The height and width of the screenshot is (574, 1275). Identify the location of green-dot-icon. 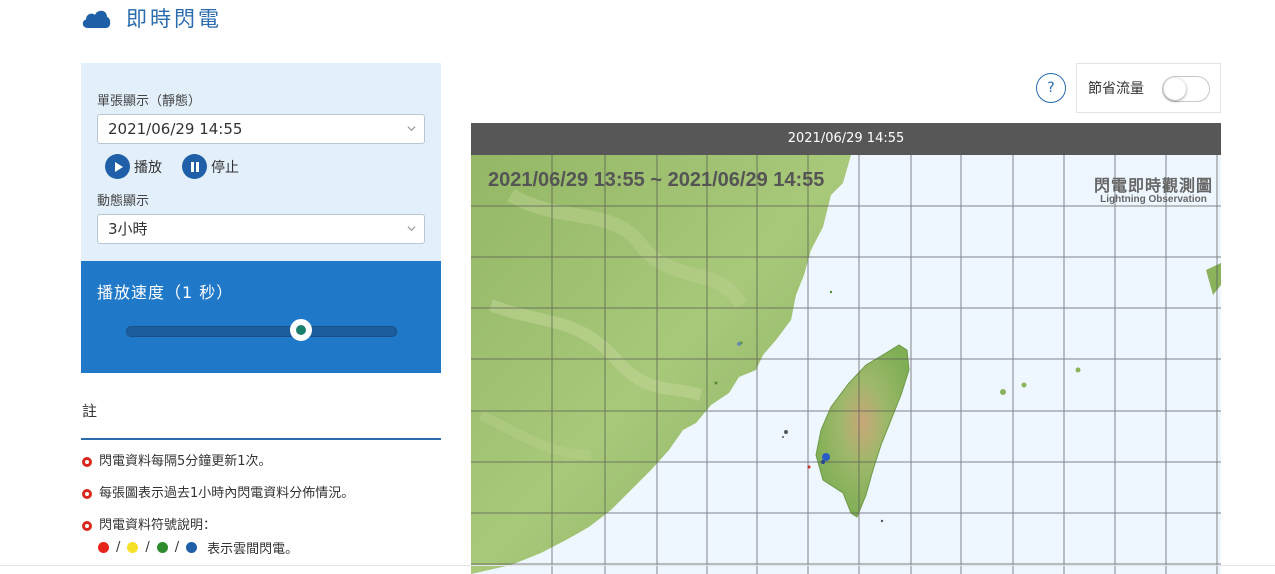
(162, 547).